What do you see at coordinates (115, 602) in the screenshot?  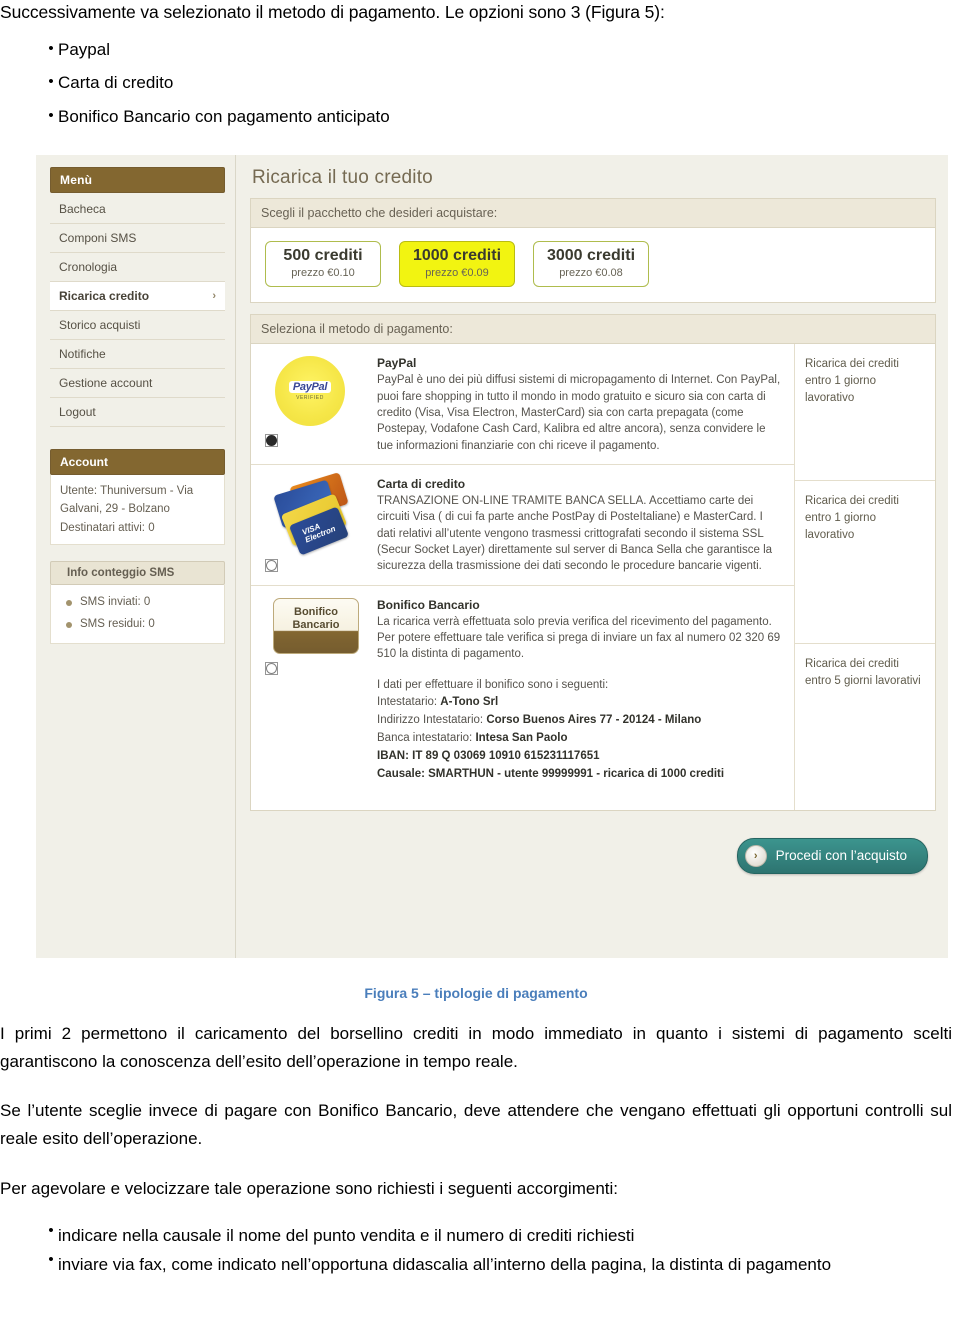 I see `sms-sent-label: SMS inviati: 0` at bounding box center [115, 602].